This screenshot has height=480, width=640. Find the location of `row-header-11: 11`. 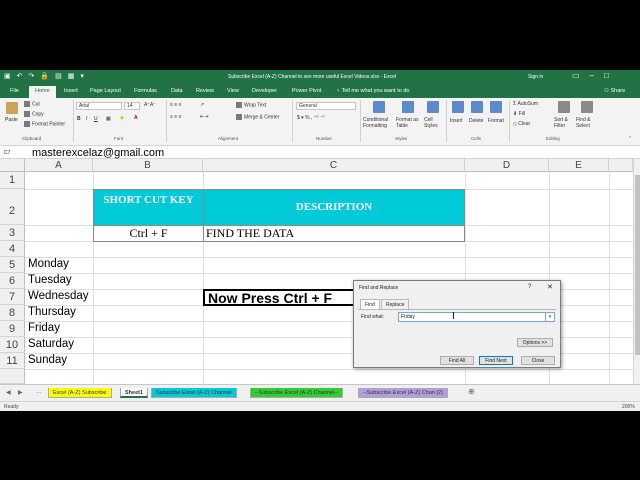

row-header-11: 11 is located at coordinates (12, 361).